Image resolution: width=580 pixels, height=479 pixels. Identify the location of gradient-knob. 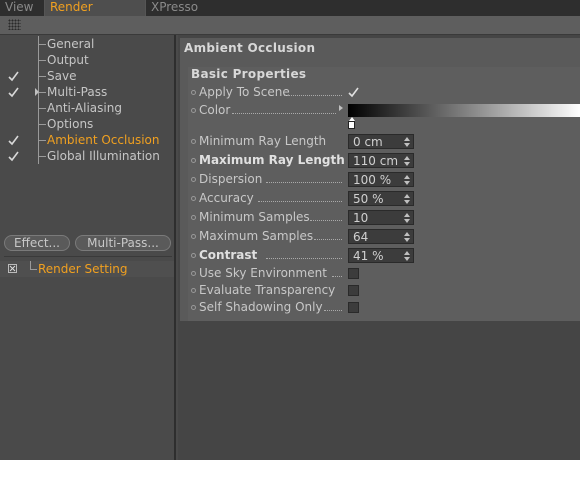
(351, 125).